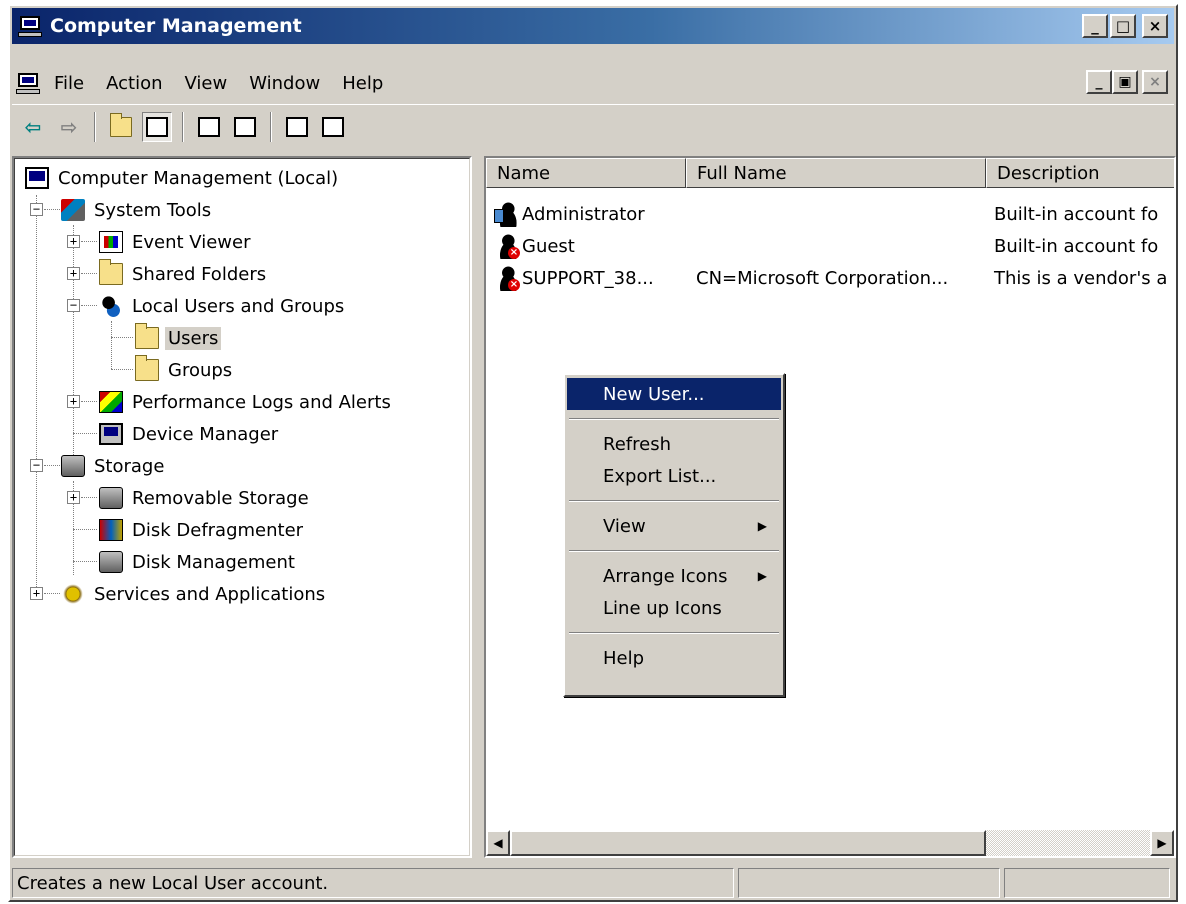 The width and height of the screenshot is (1186, 904). Describe the element at coordinates (1123, 26) in the screenshot. I see `maximize-button: □` at that location.